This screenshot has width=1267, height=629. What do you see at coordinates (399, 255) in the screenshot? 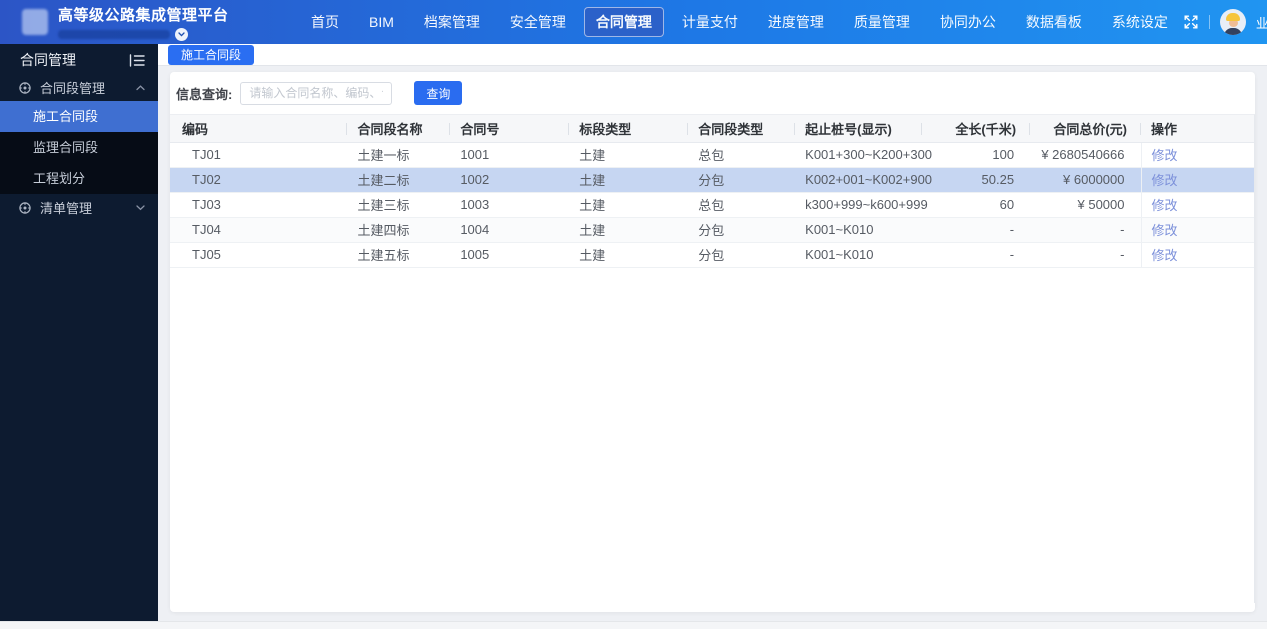
I see `table-cell: 土建五标` at bounding box center [399, 255].